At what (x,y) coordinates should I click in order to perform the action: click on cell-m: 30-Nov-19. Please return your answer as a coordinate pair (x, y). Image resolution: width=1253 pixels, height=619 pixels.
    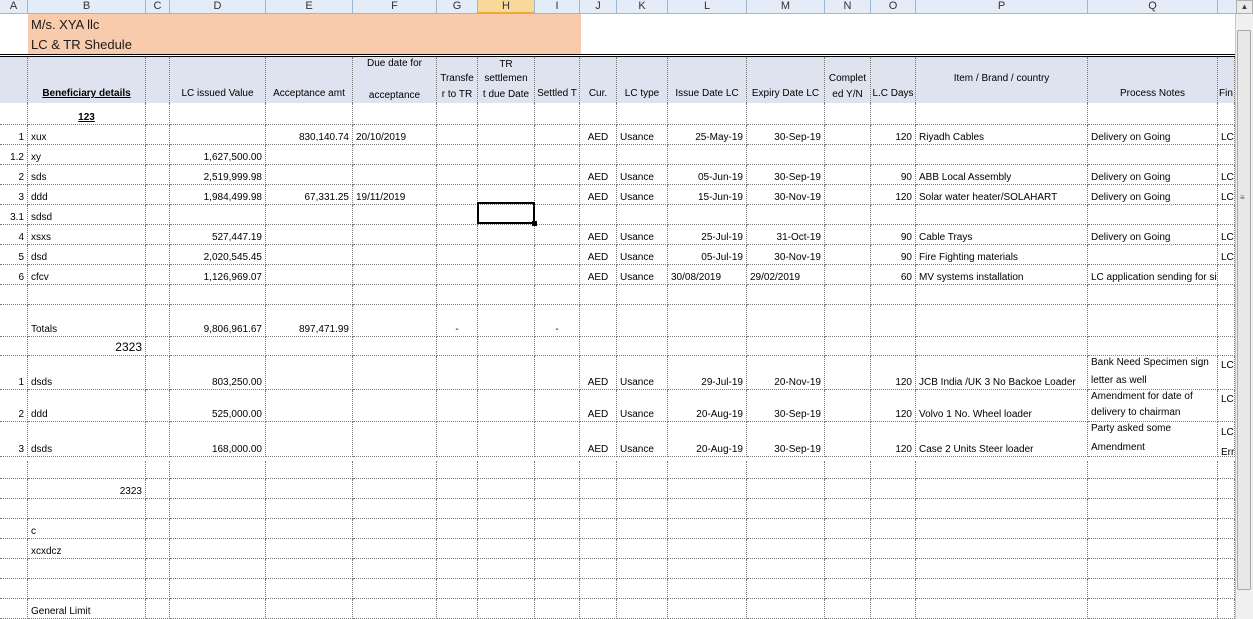
    Looking at the image, I should click on (786, 255).